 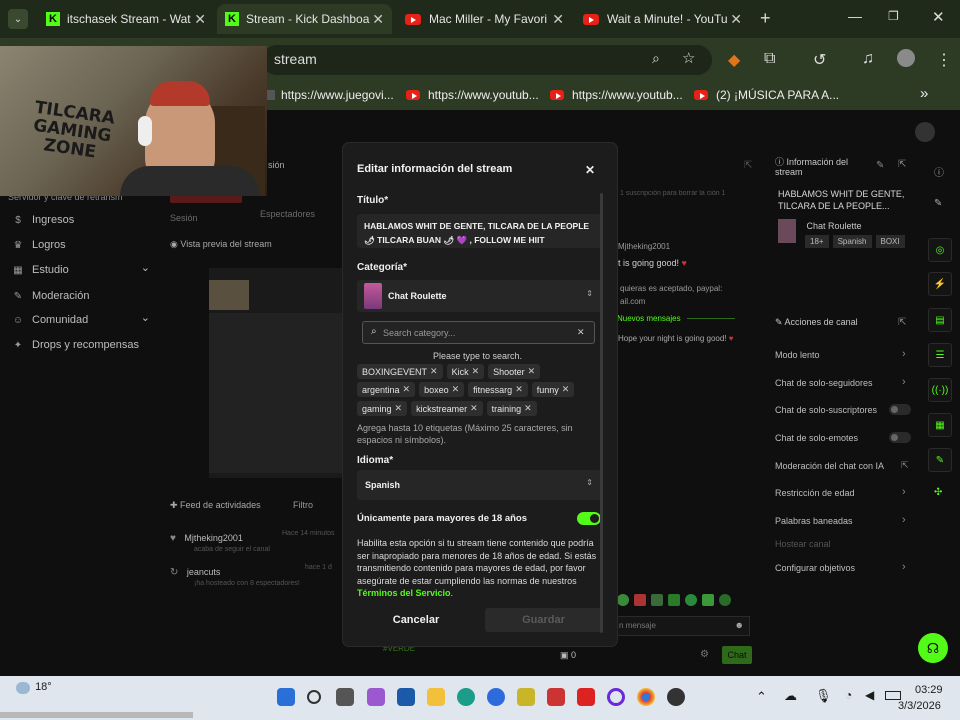 I want to click on menu-icon: ⋮, so click(x=944, y=60).